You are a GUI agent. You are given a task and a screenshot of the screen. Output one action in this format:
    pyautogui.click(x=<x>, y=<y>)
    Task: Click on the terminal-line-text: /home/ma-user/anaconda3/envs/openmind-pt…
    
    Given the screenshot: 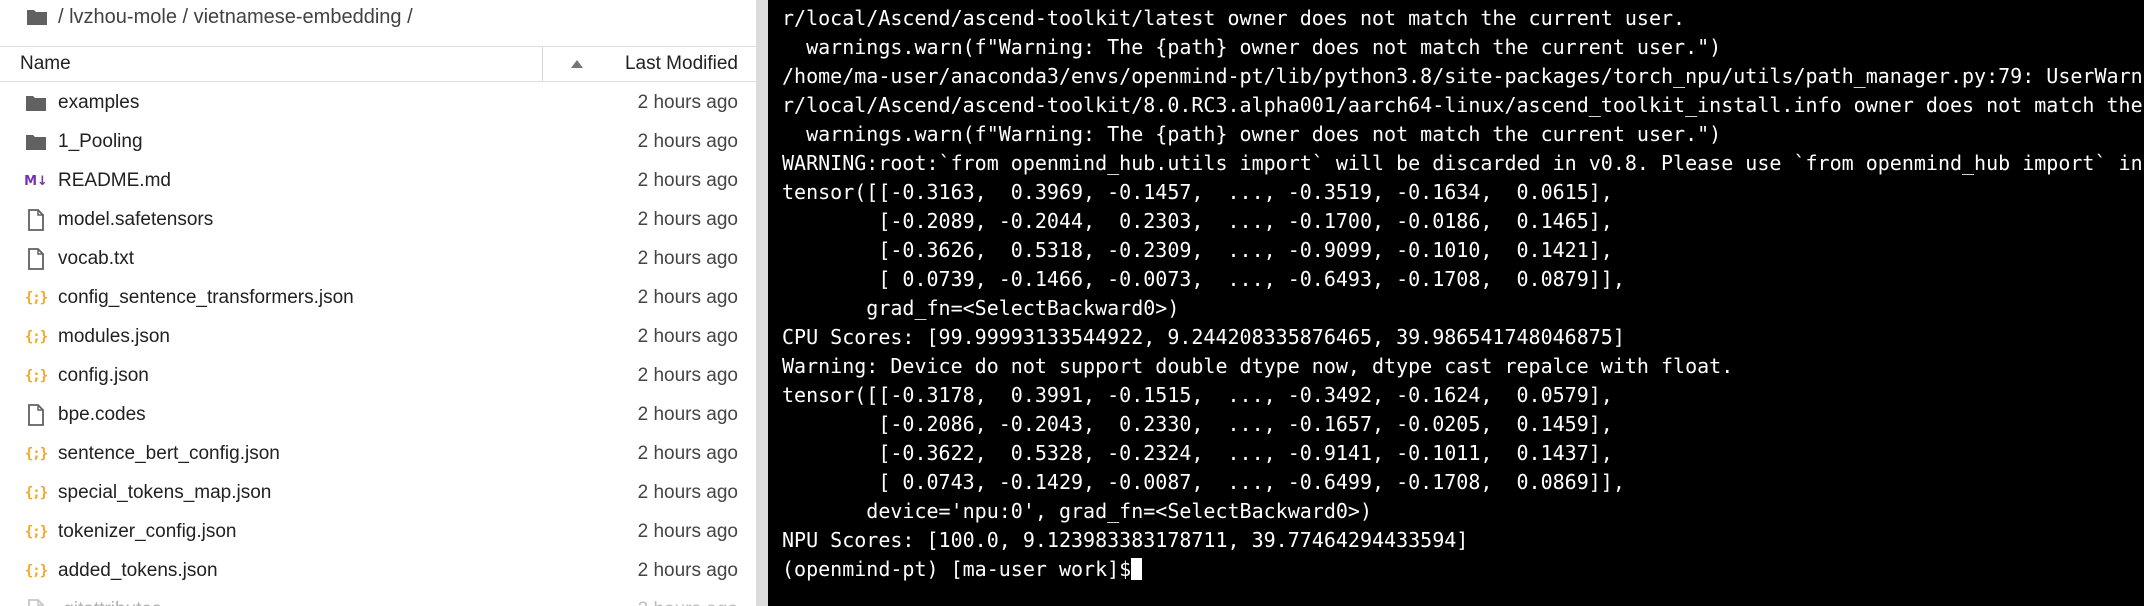 What is the action you would take?
    pyautogui.click(x=1463, y=76)
    